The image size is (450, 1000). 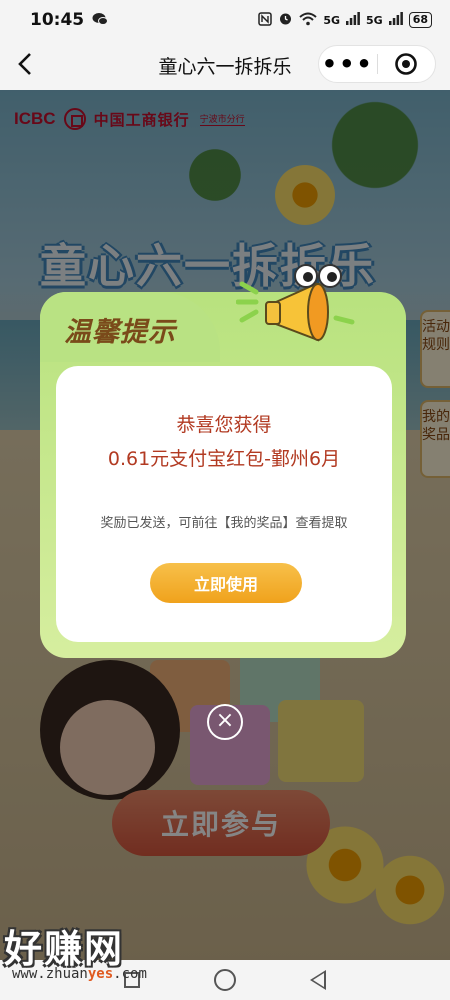 I want to click on congrats-text: 恭喜您获得, so click(x=224, y=425).